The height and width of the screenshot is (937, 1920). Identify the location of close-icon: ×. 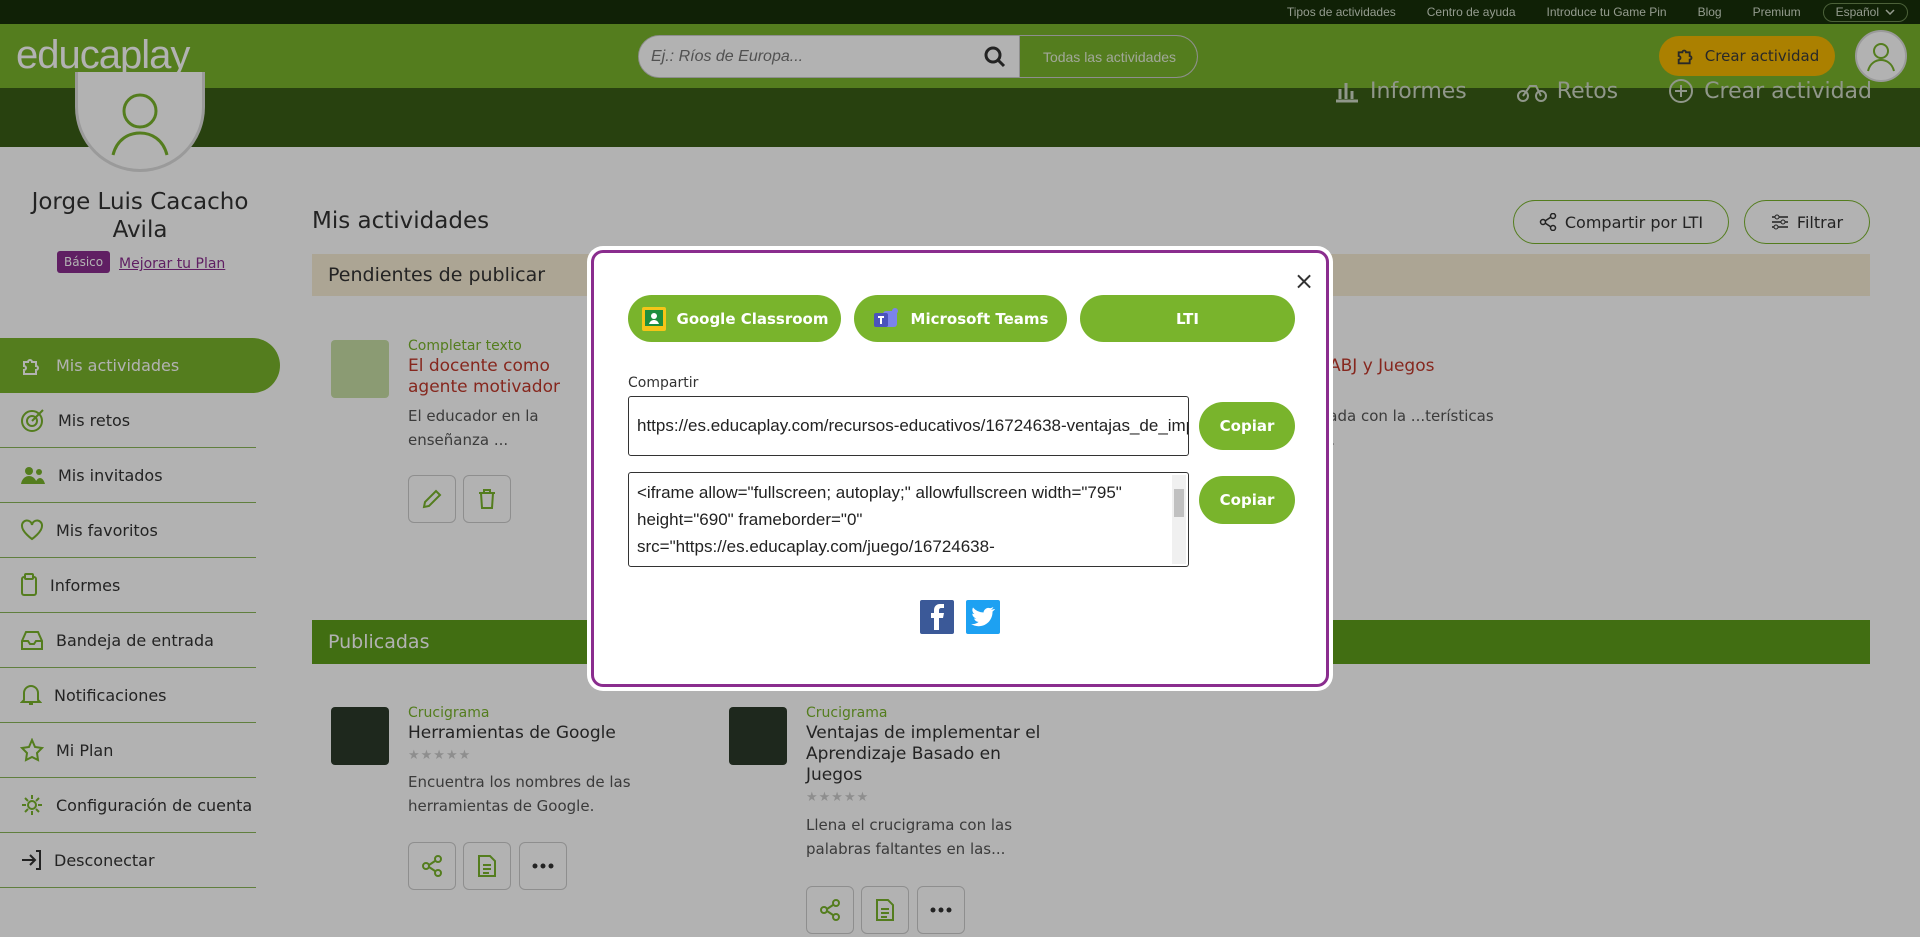
(1304, 281).